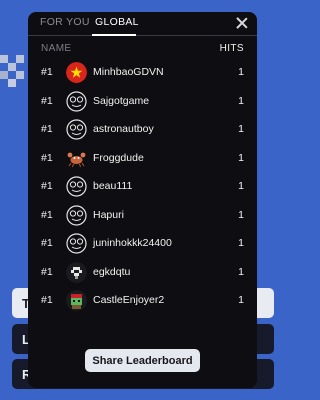 The height and width of the screenshot is (400, 320). What do you see at coordinates (142, 272) in the screenshot?
I see `leaderboard-row: #1 egkdqtu 1` at bounding box center [142, 272].